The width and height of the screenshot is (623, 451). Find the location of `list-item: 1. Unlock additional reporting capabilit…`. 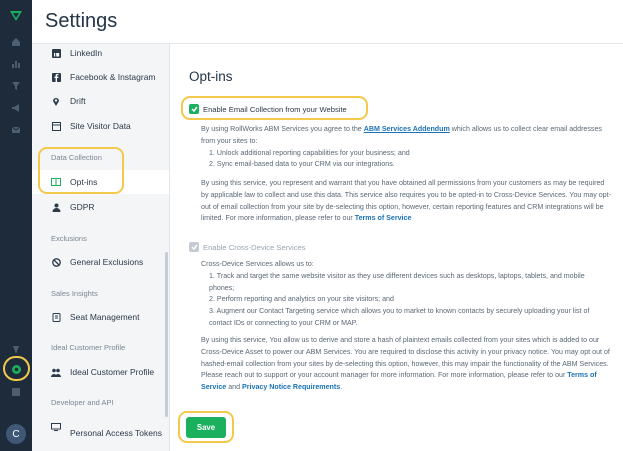

list-item: 1. Unlock additional reporting capabilit… is located at coordinates (309, 152).